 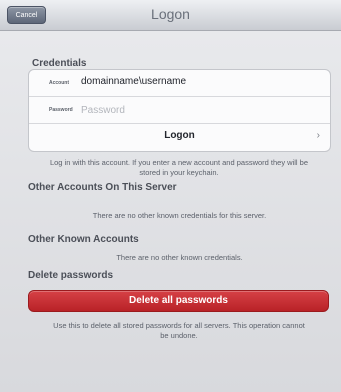 I want to click on page-title: Logon, so click(x=170, y=14).